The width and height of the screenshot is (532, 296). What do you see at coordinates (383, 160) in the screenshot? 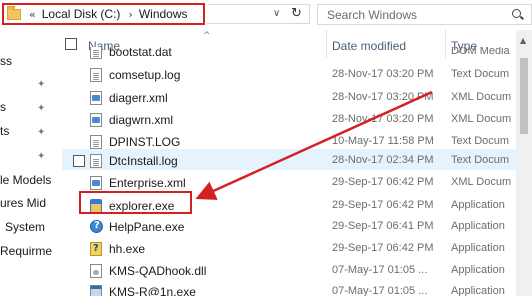
I see `file-date: 28-Nov-17 02:34 PM` at bounding box center [383, 160].